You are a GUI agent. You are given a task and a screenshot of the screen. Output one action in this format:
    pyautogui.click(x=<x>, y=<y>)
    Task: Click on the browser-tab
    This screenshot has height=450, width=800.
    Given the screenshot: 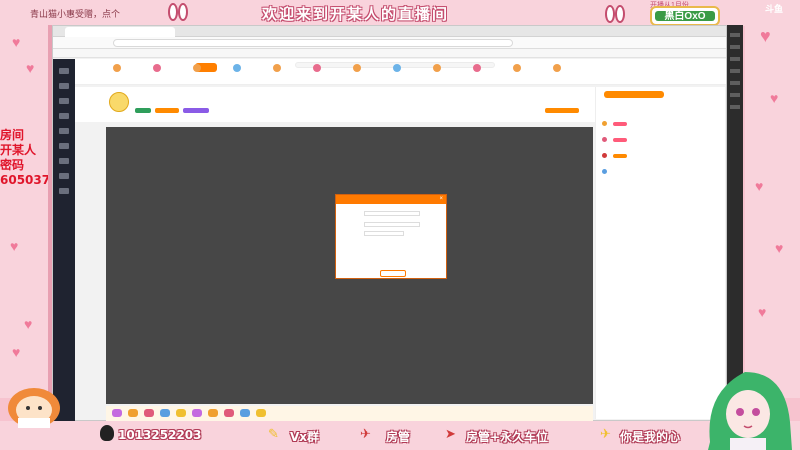 What is the action you would take?
    pyautogui.click(x=120, y=32)
    